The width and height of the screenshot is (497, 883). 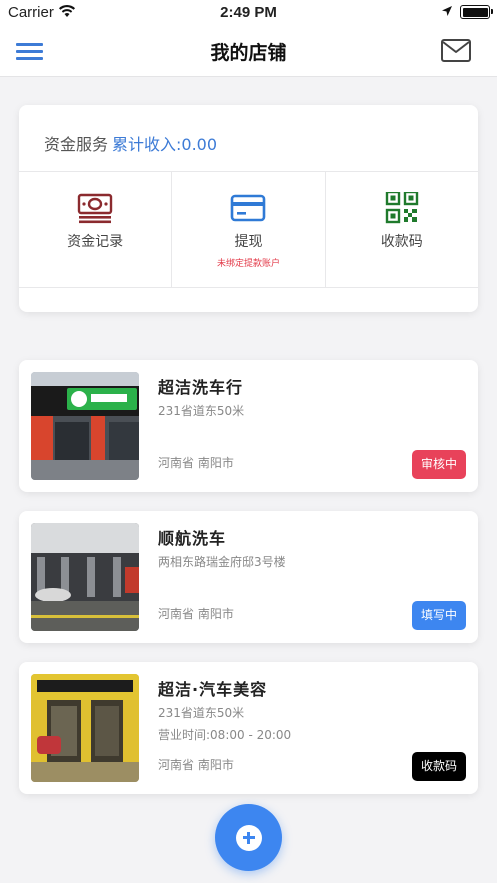 What do you see at coordinates (476, 12) in the screenshot?
I see `battery-icon` at bounding box center [476, 12].